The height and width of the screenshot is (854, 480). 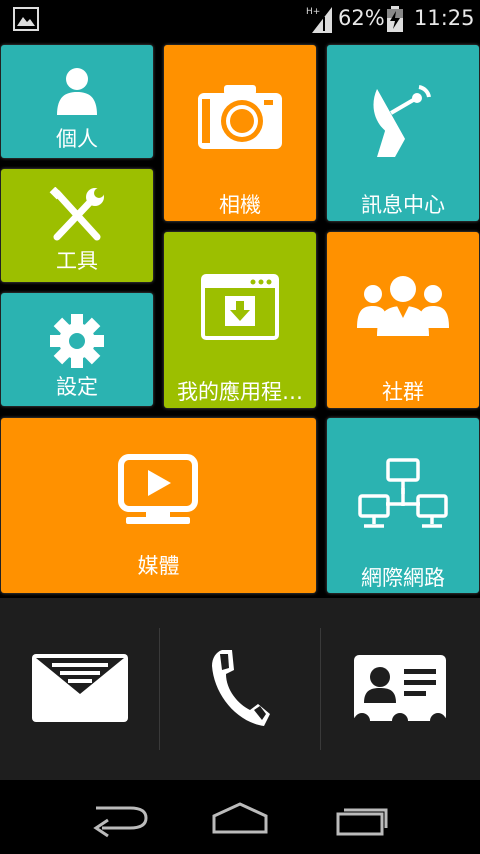 What do you see at coordinates (403, 578) in the screenshot?
I see `tile-label: 網際網路` at bounding box center [403, 578].